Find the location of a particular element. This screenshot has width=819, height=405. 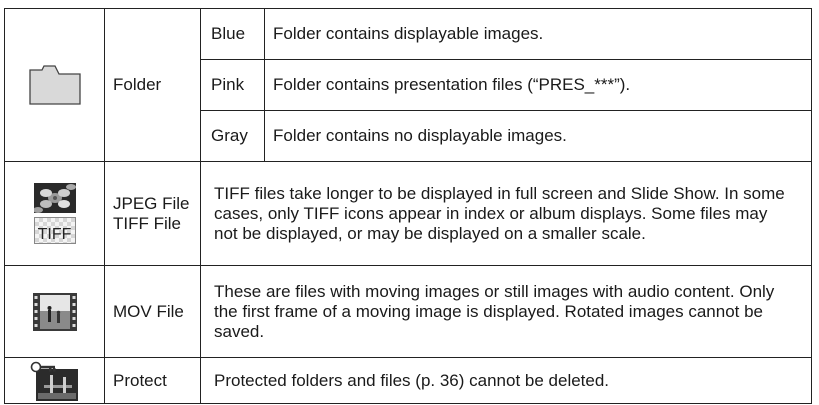

protect-icon-cell is located at coordinates (54, 380).